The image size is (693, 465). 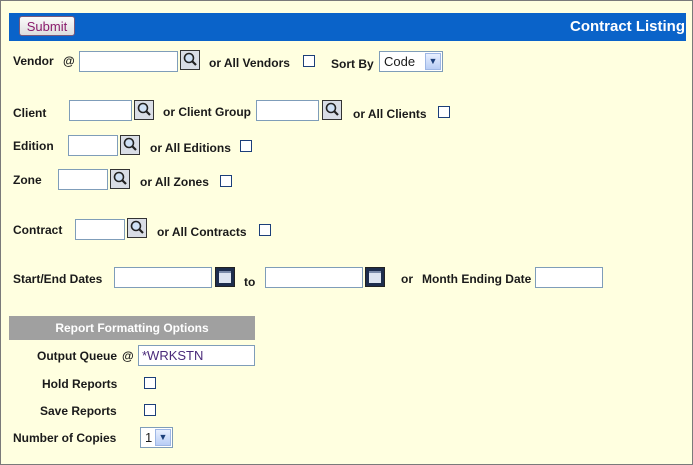 What do you see at coordinates (30, 113) in the screenshot?
I see `client-label: Client` at bounding box center [30, 113].